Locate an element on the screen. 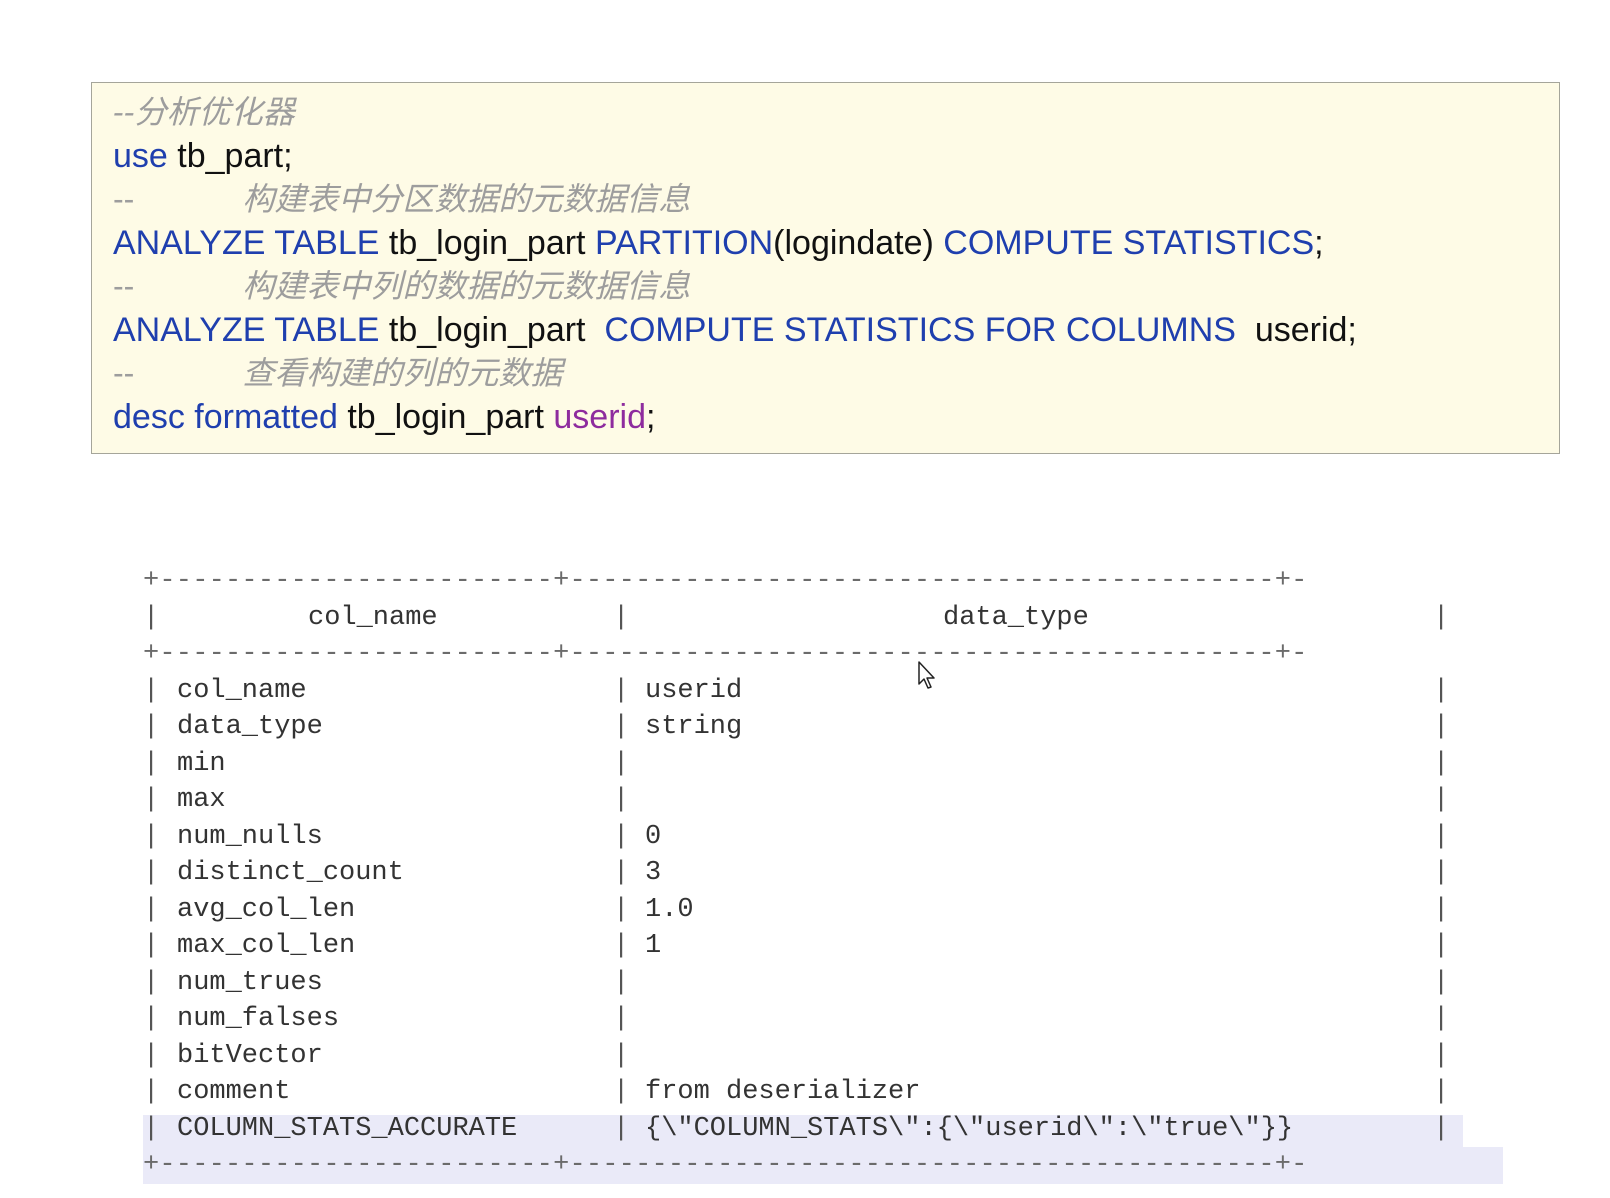  cell-col-name: min is located at coordinates (201, 763).